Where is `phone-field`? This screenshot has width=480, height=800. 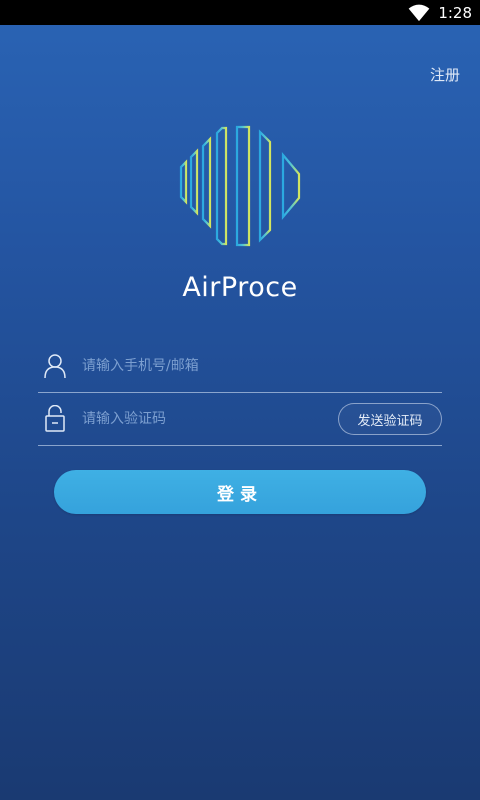 phone-field is located at coordinates (240, 366).